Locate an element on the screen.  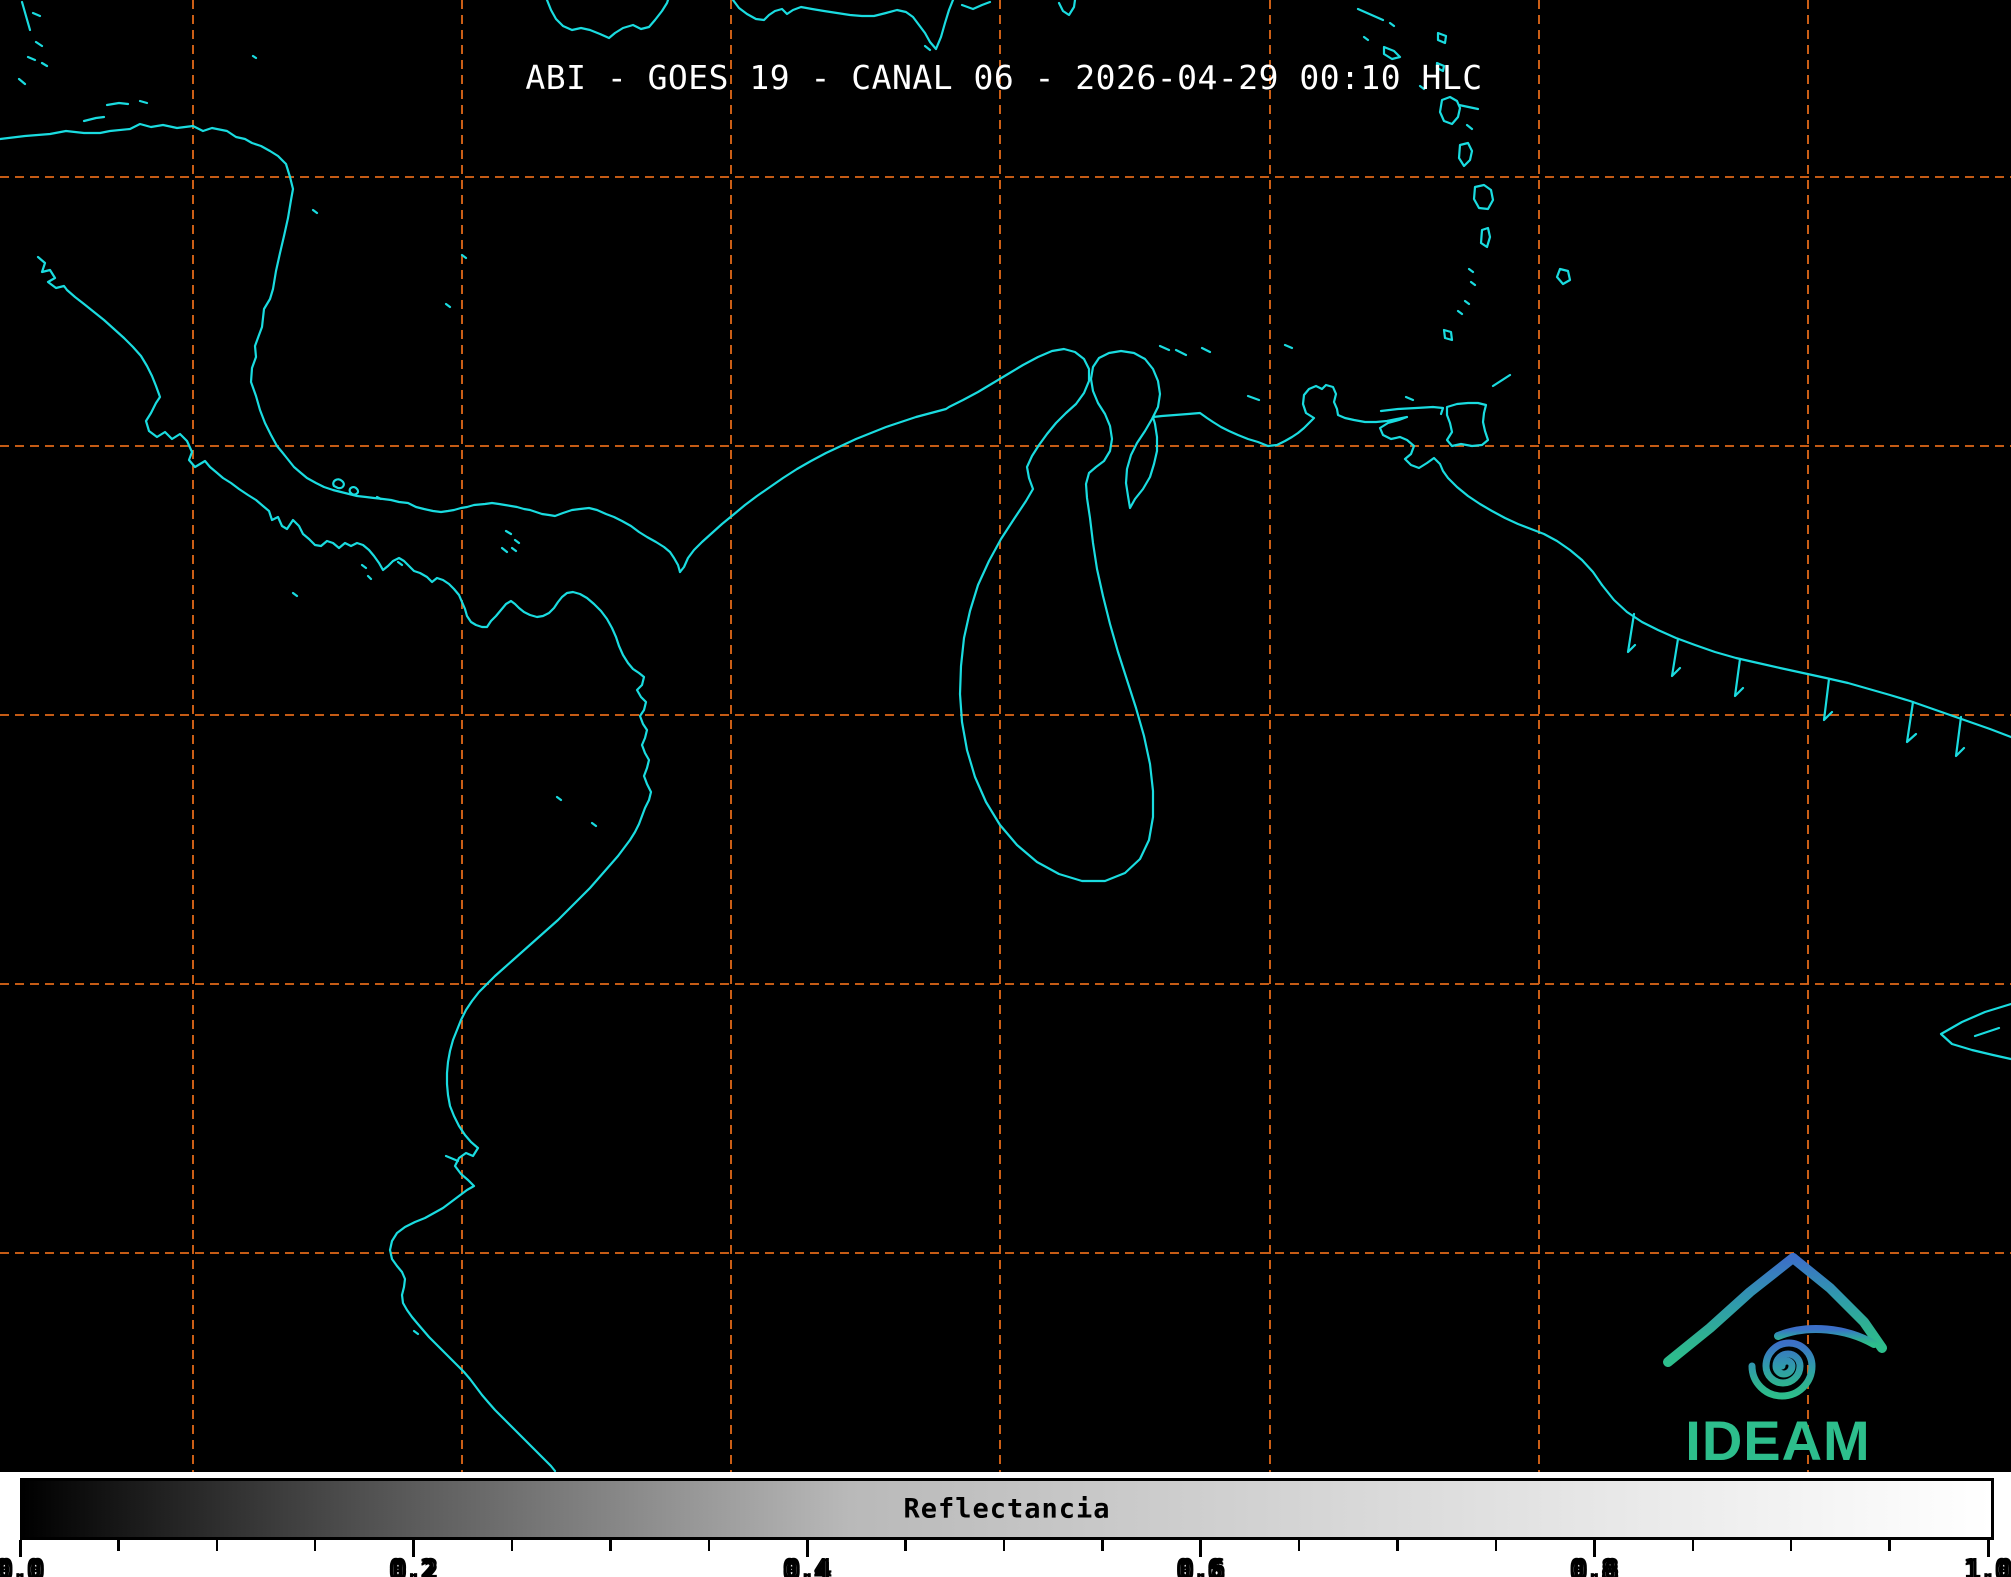
ideam-logo: IDEAM is located at coordinates (1775, 1362).